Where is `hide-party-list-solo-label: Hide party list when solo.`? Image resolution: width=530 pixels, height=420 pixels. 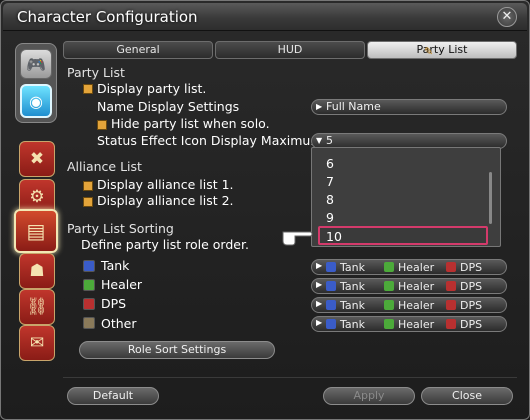
hide-party-list-solo-label: Hide party list when solo. is located at coordinates (190, 123).